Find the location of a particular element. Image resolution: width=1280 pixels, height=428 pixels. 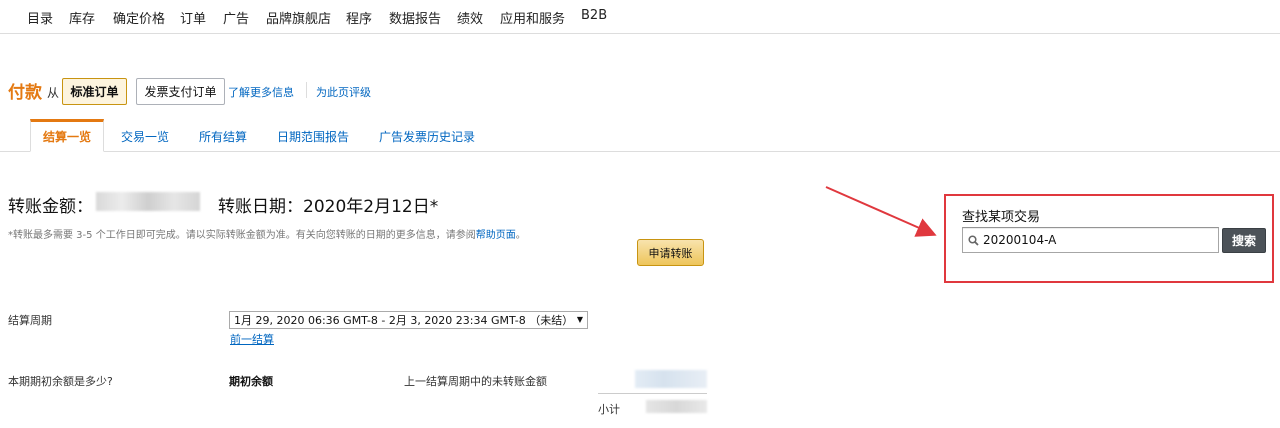

subtotal-rule is located at coordinates (652, 393).